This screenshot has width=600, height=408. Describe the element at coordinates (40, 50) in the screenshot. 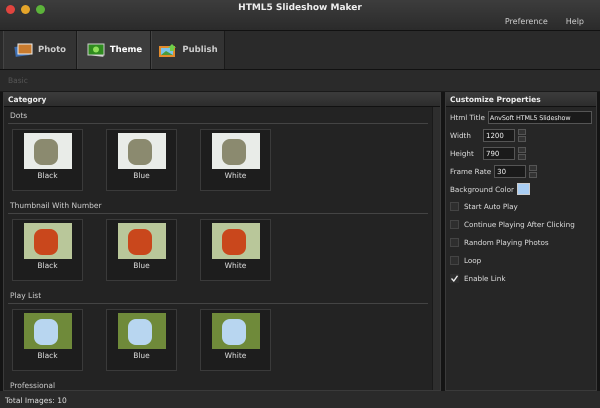

I see `toolbar-tab: Photo` at that location.